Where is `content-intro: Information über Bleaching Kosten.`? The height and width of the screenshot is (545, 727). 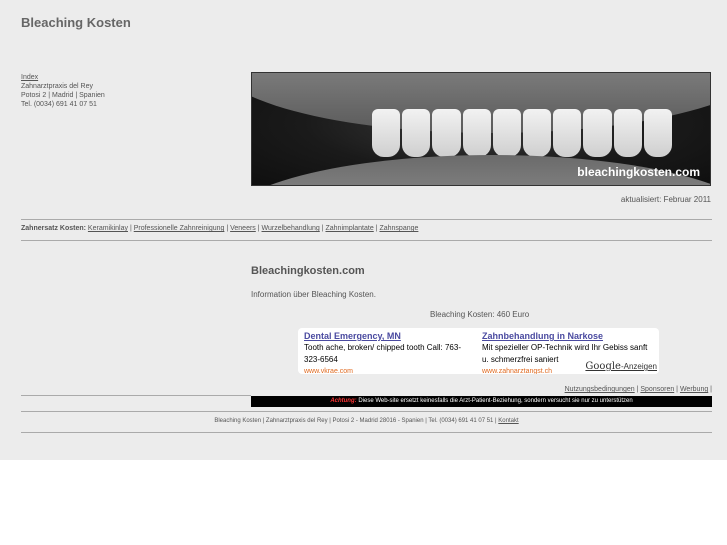 content-intro: Information über Bleaching Kosten. is located at coordinates (313, 294).